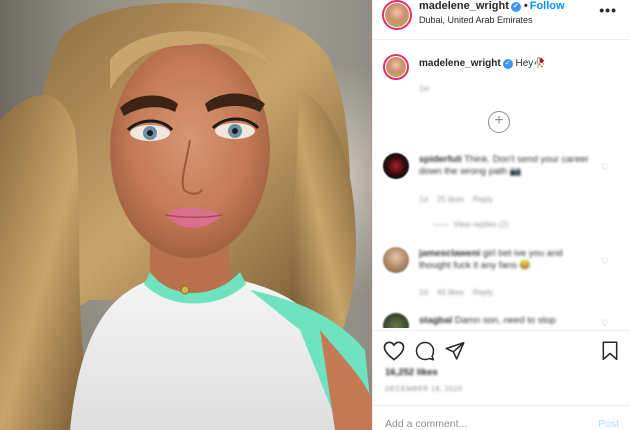  Describe the element at coordinates (499, 122) in the screenshot. I see `load-more-comments-button: +` at that location.